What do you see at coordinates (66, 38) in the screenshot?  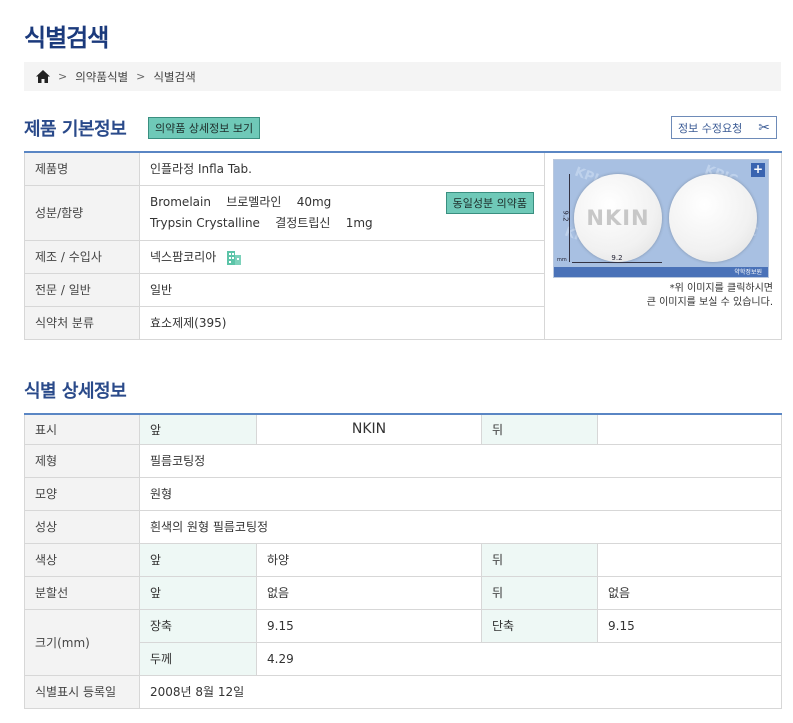 I see `page-title: 식별검색` at bounding box center [66, 38].